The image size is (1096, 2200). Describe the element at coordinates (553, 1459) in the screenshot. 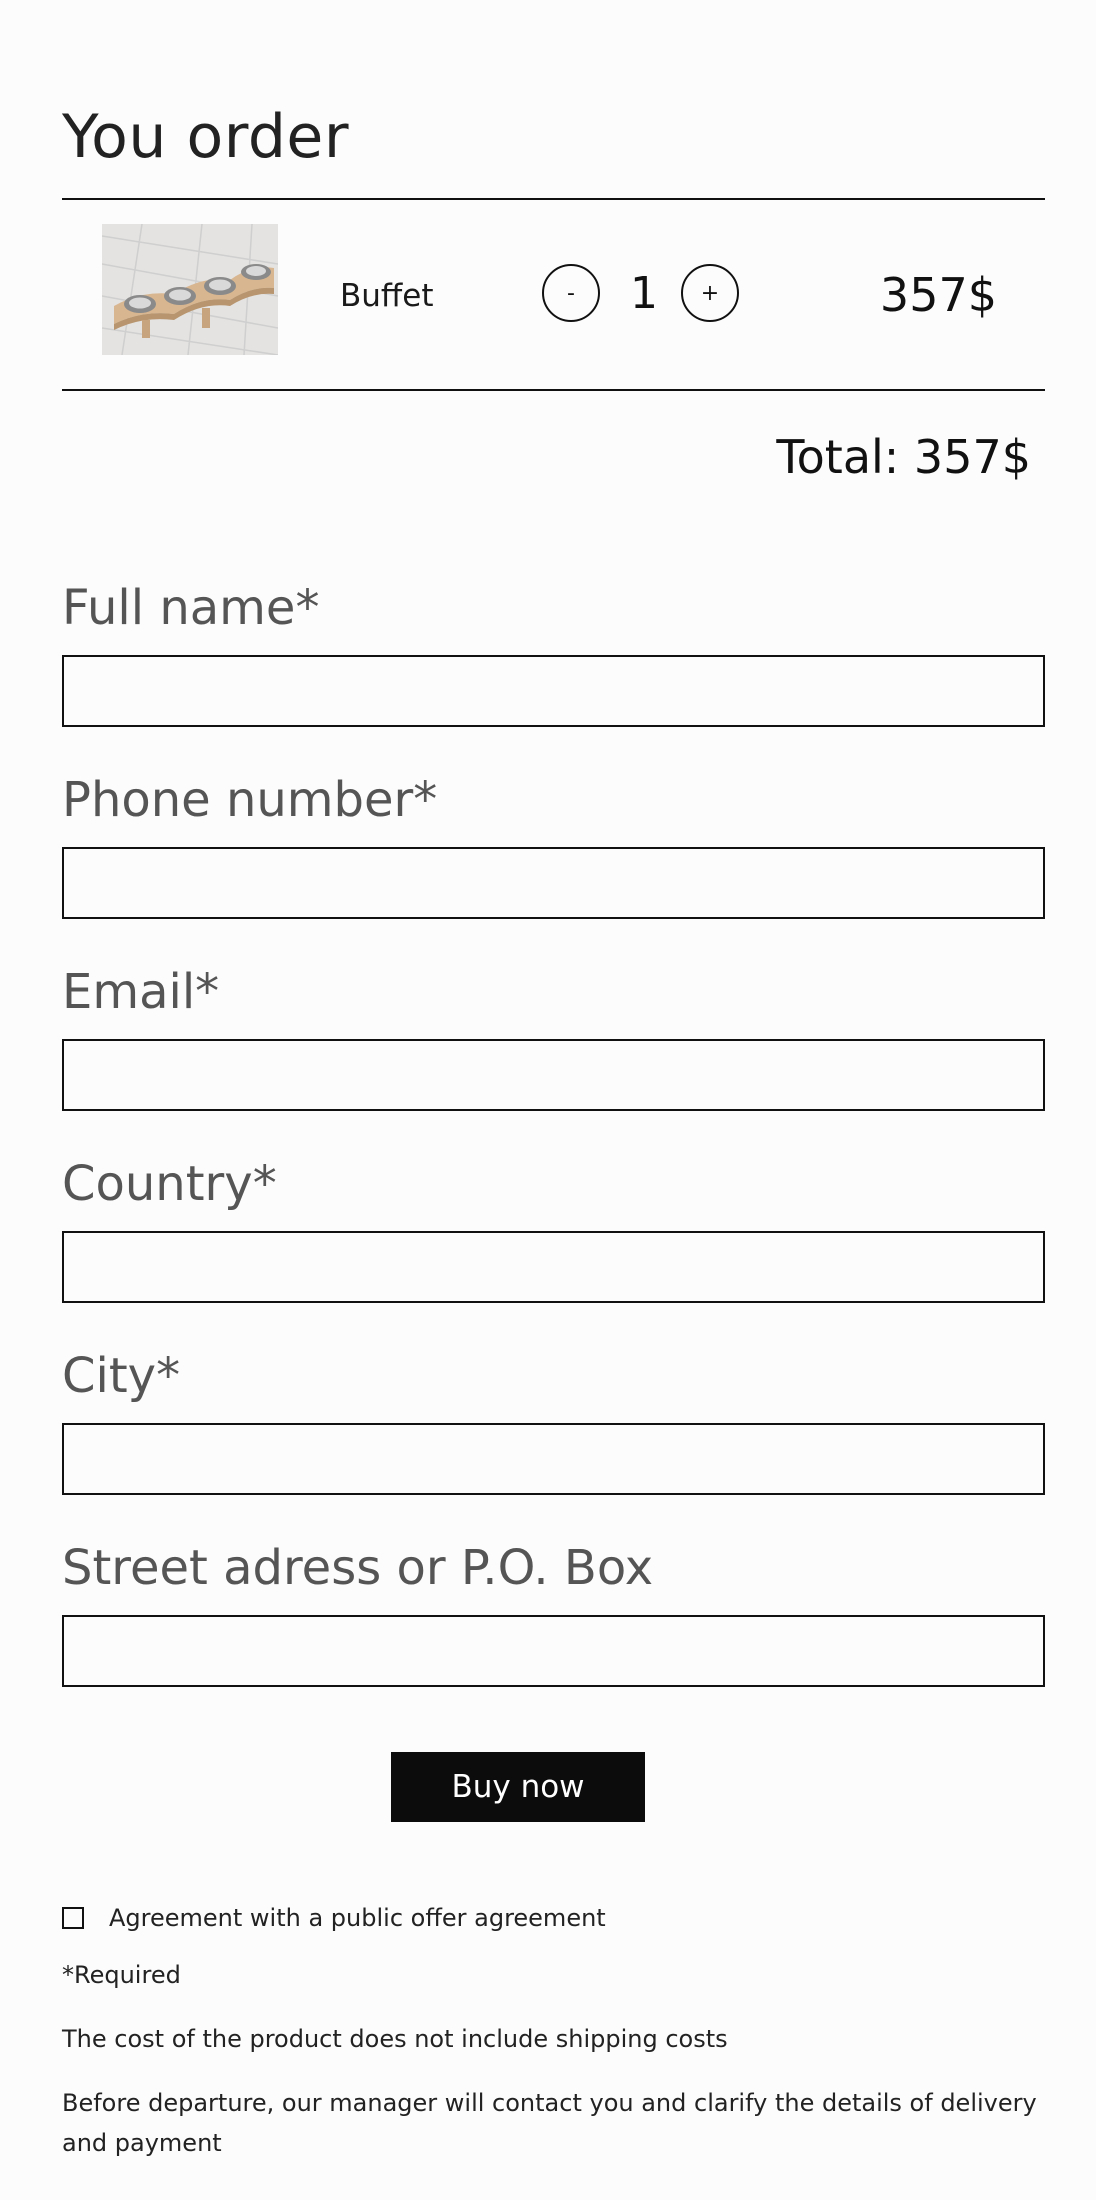

I see `city-input` at that location.